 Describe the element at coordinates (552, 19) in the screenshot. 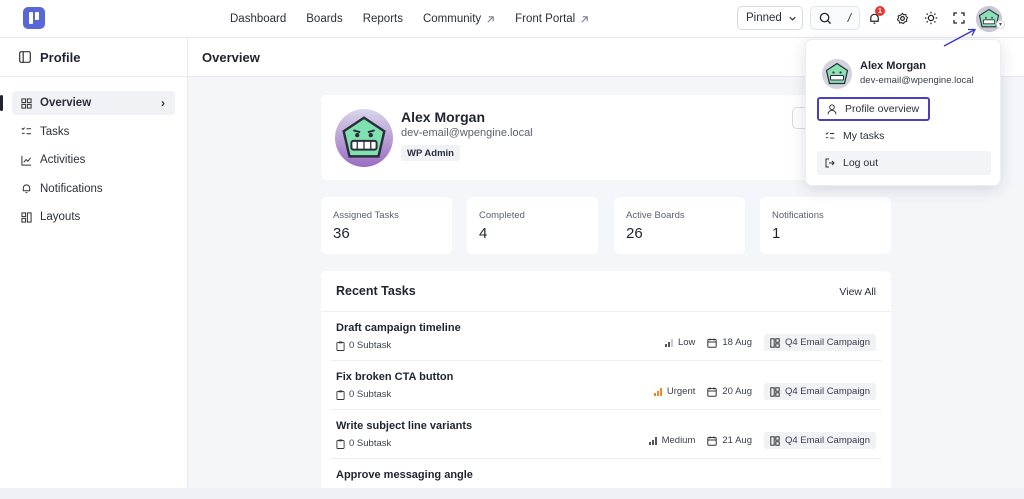

I see `nav-front-portal: Front Portal` at that location.